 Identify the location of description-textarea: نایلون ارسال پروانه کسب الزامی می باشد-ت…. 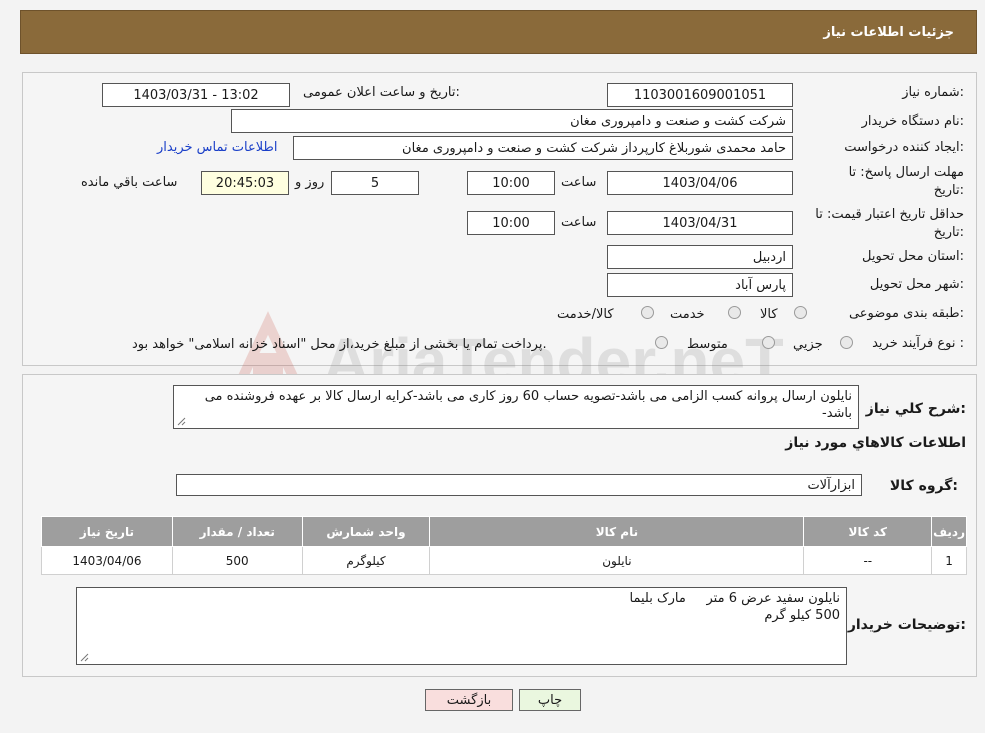
(516, 407).